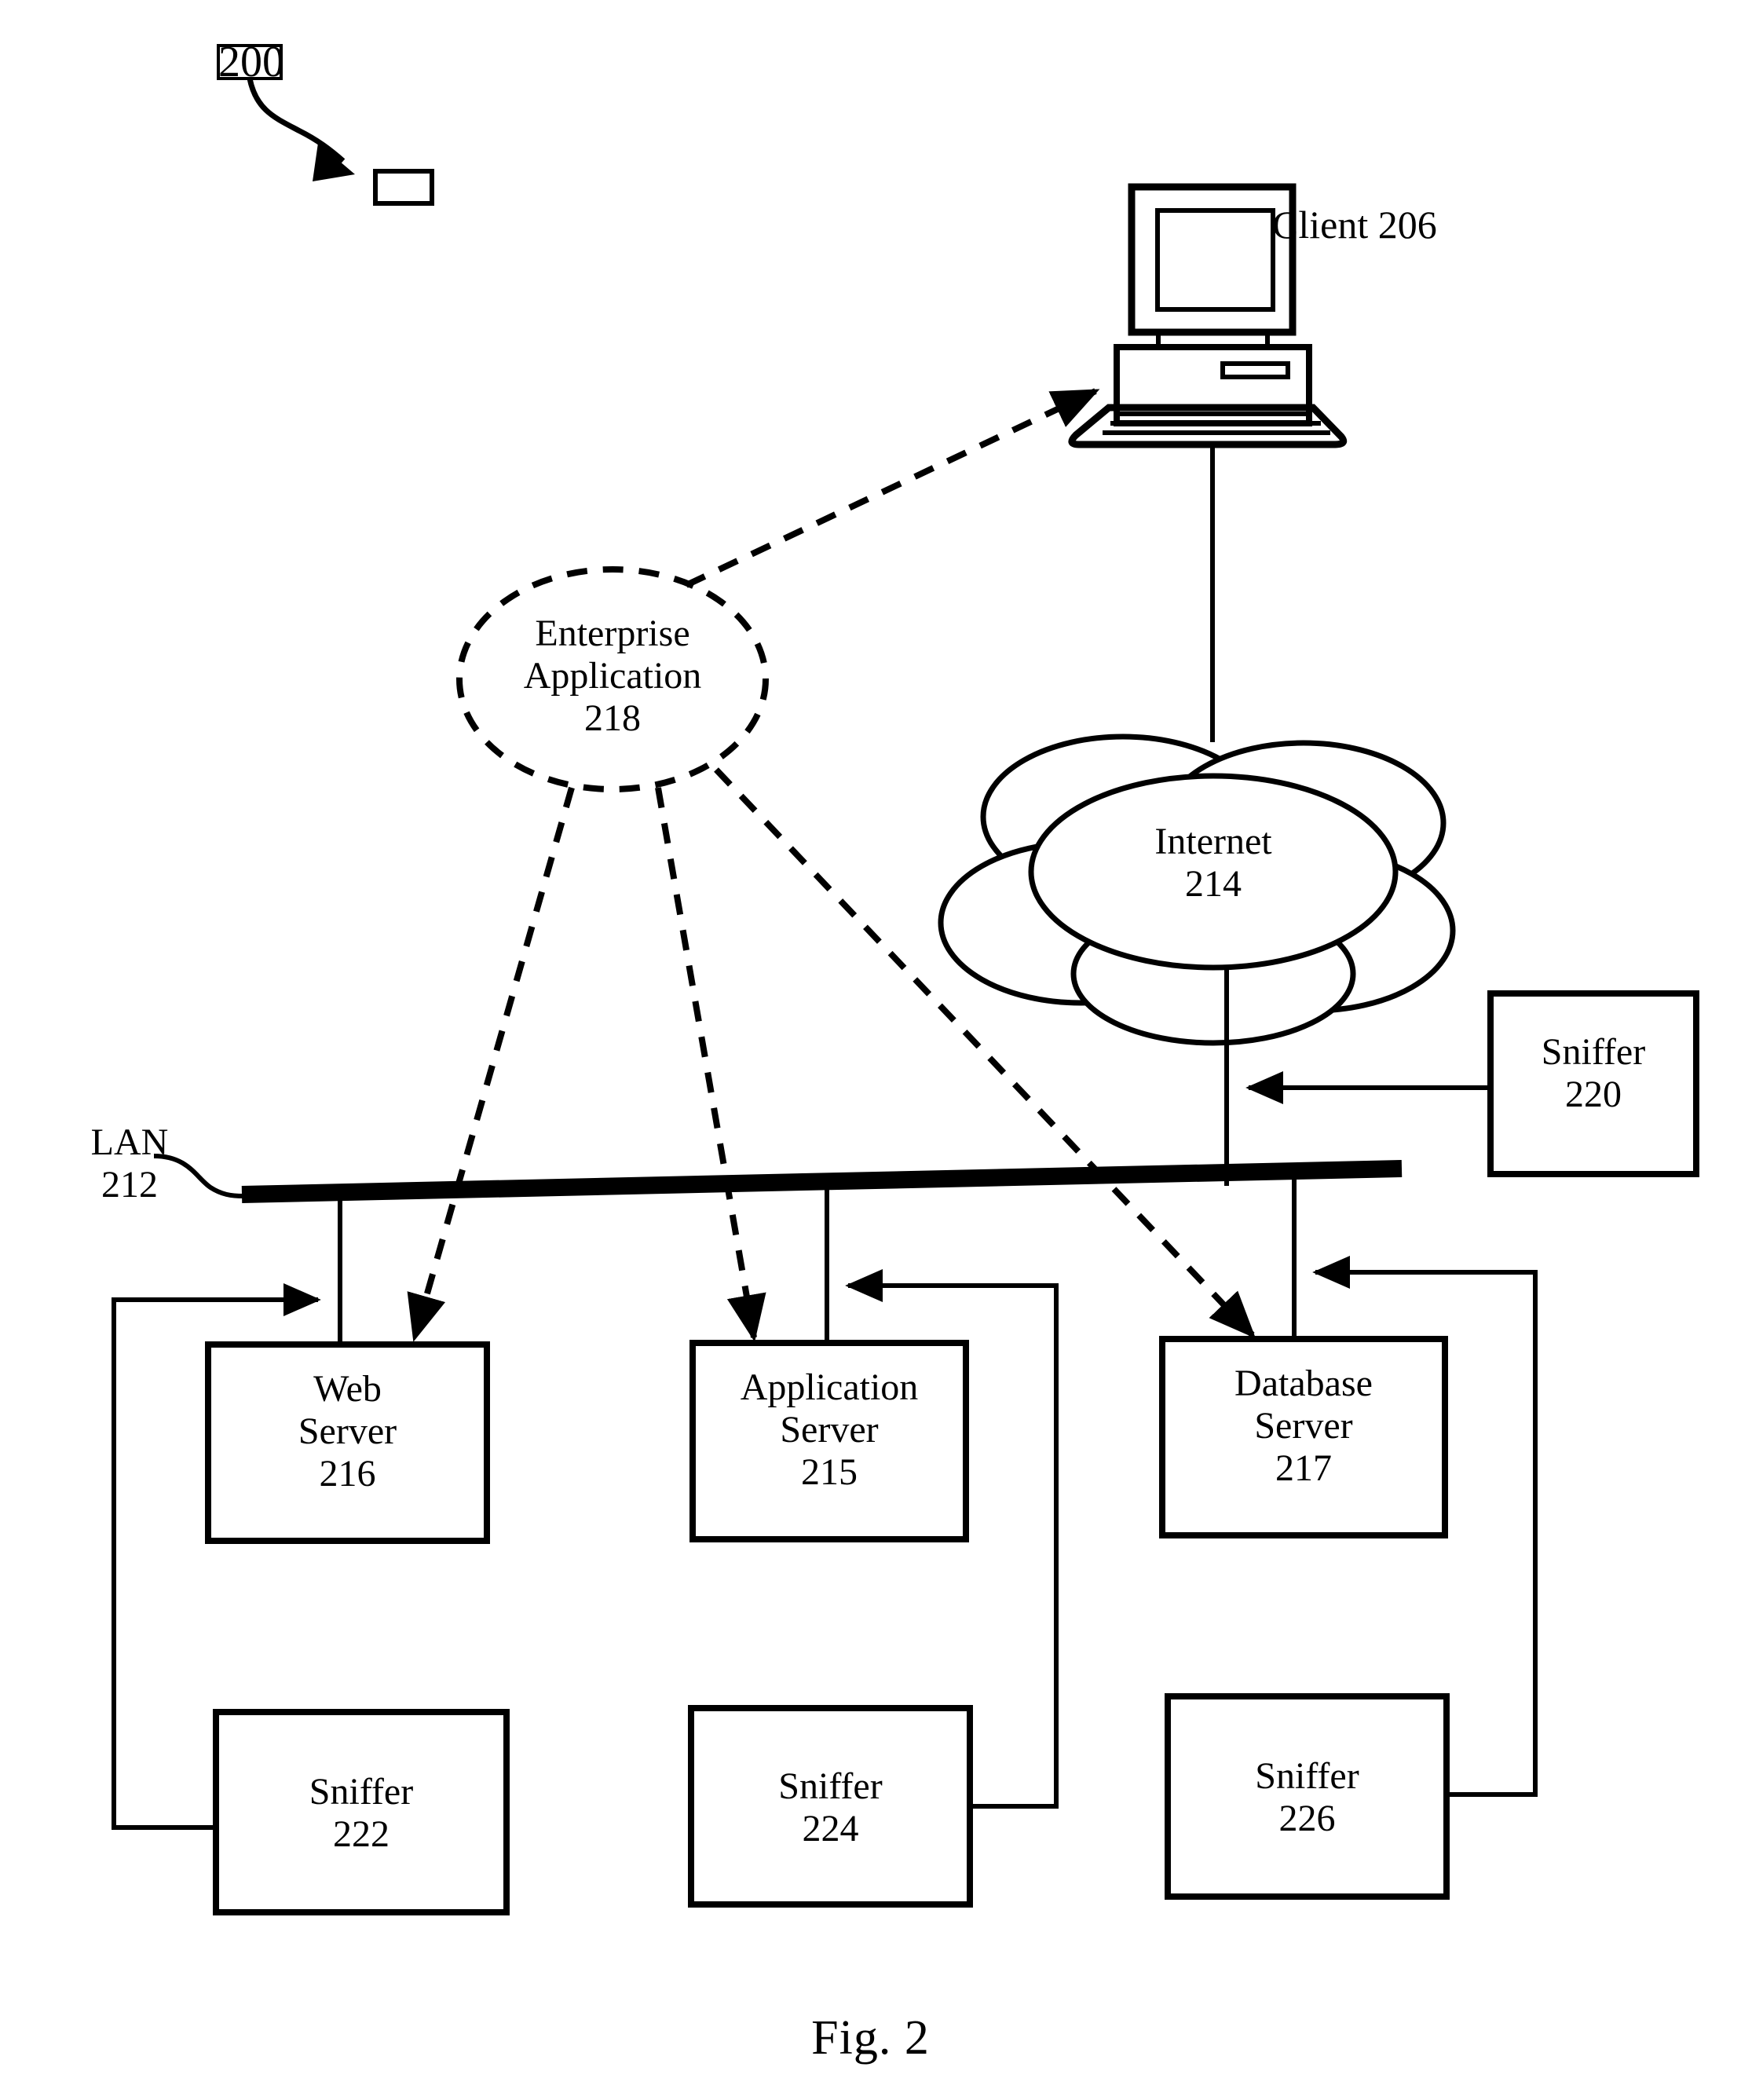  I want to click on sniffer-220-box, so click(1593, 1084).